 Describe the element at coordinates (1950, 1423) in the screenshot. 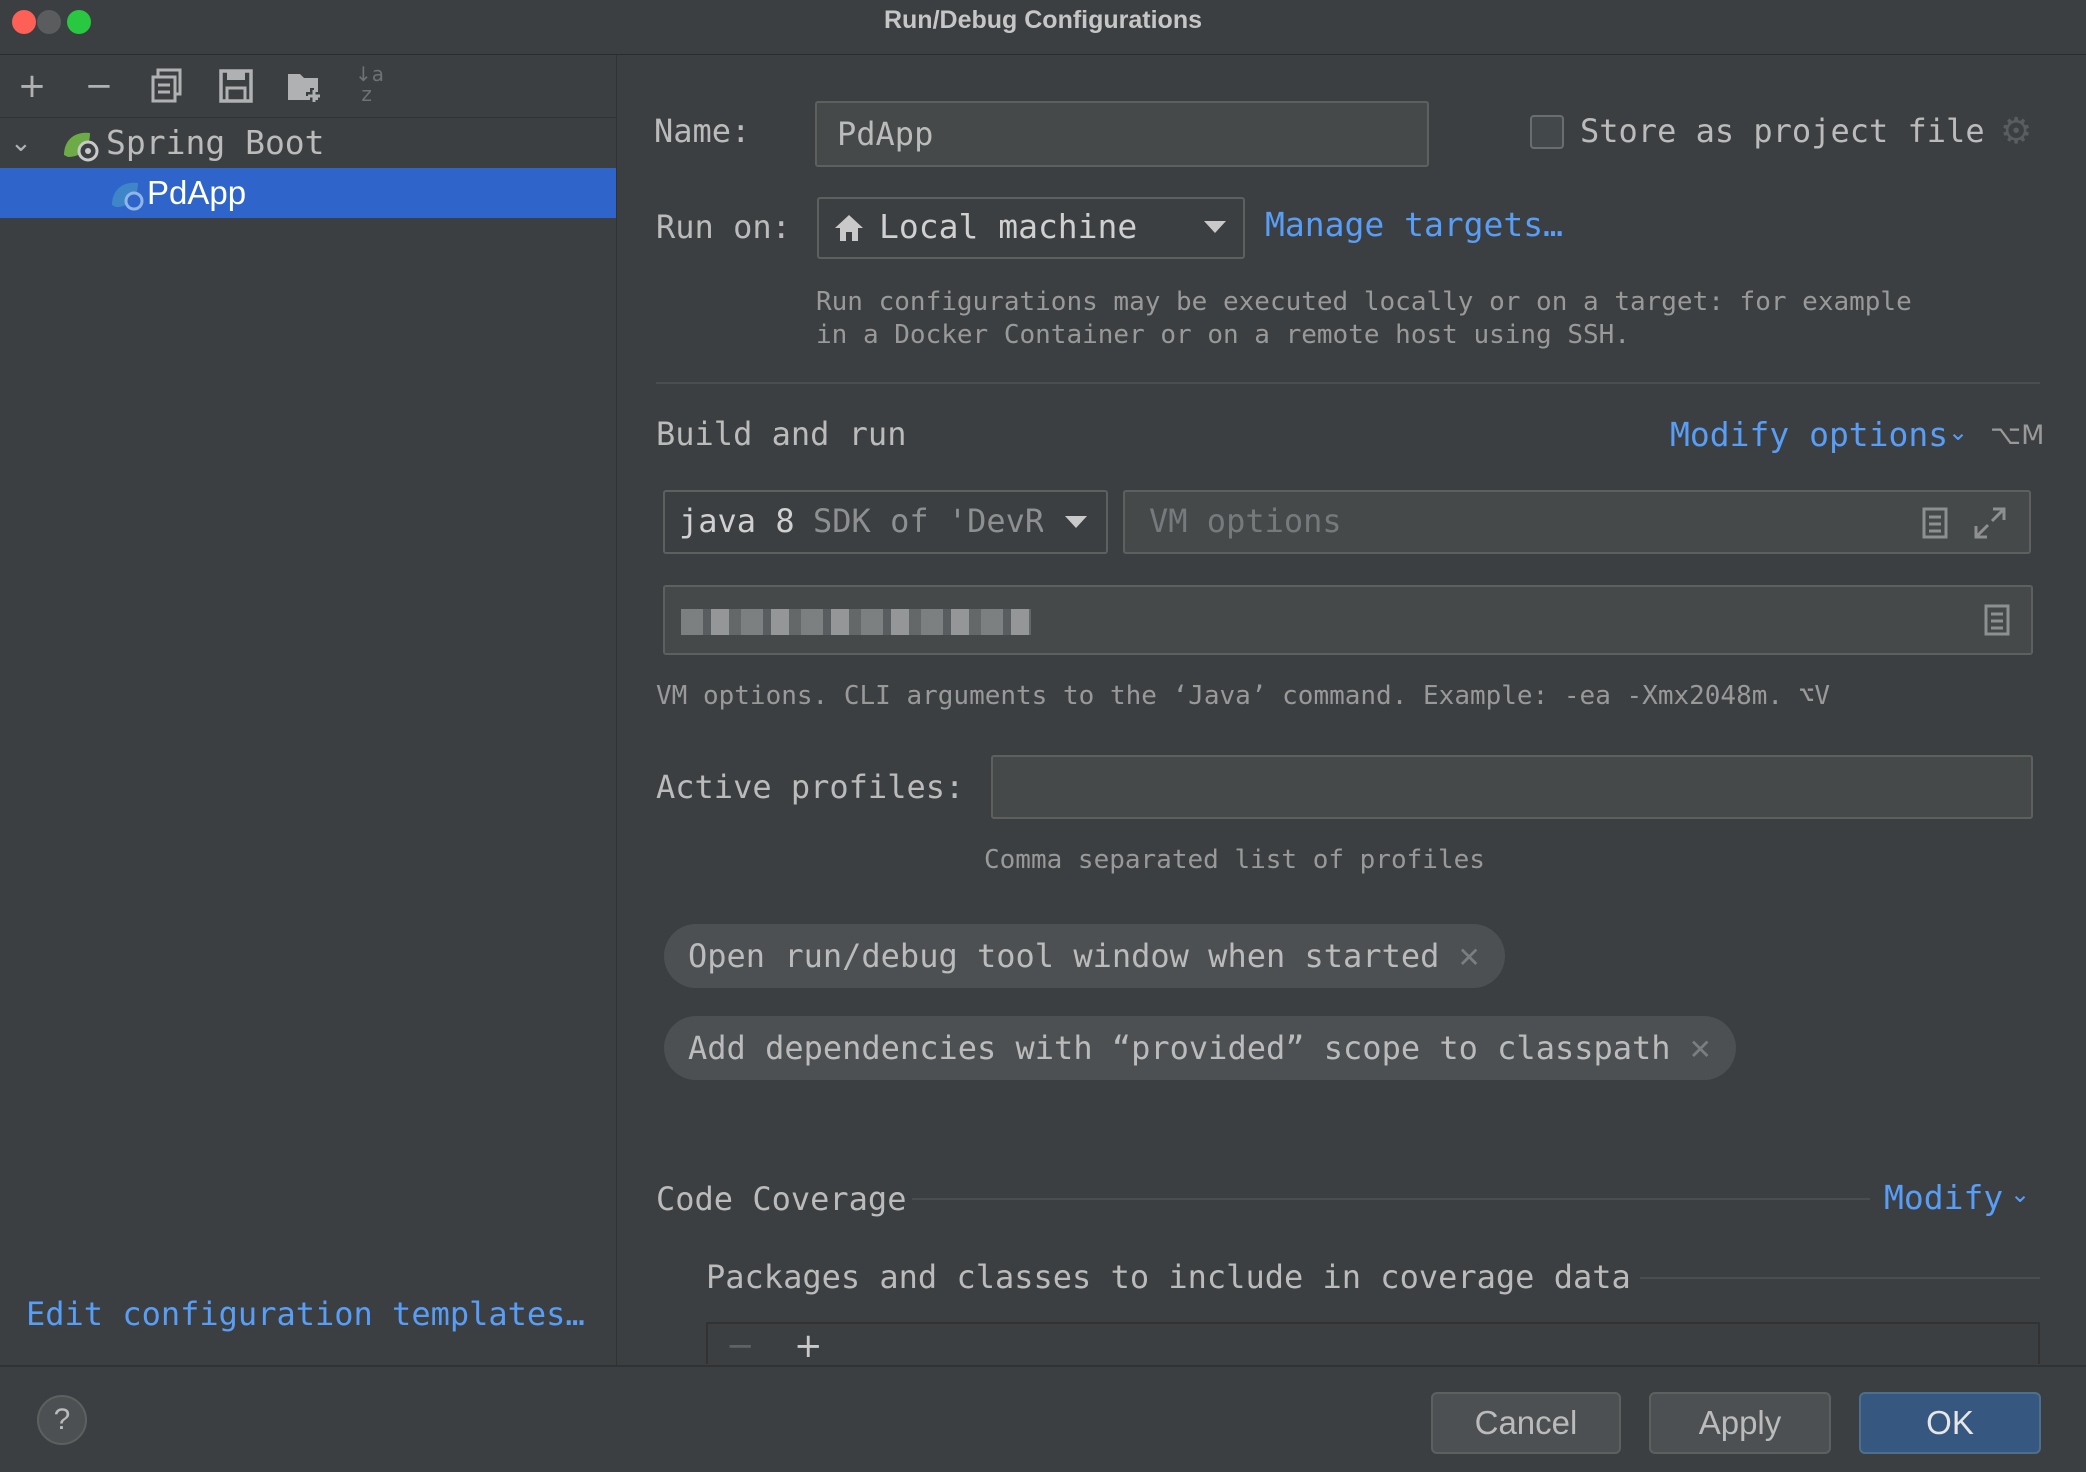

I see `ok-button: OK` at that location.